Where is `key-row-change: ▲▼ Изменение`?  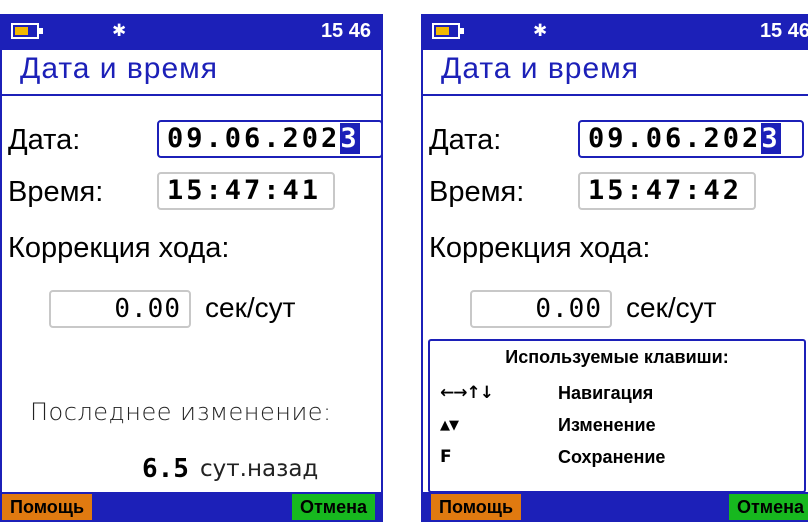
key-row-change: ▲▼ Изменение is located at coordinates (617, 427).